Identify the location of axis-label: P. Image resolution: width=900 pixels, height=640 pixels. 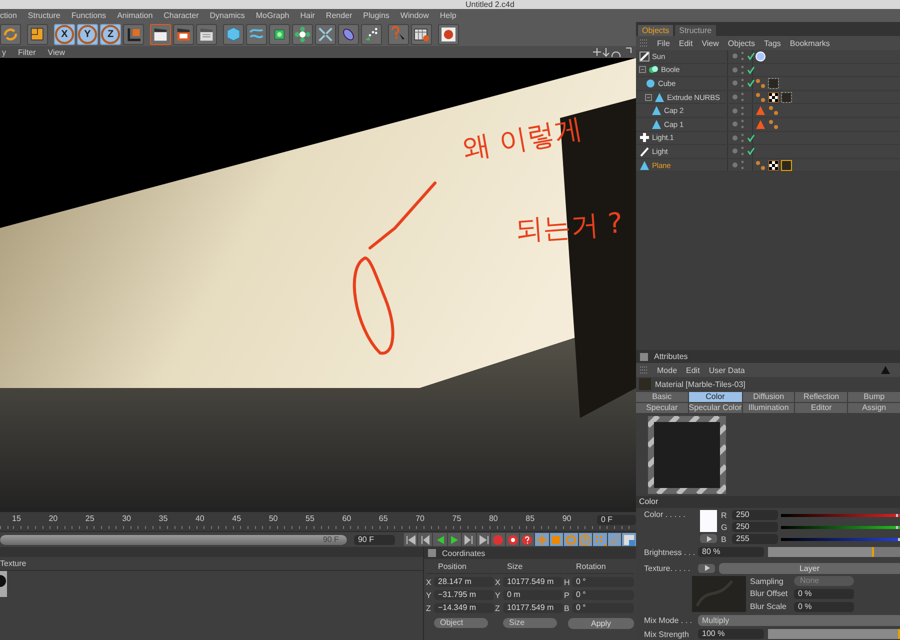
(567, 595).